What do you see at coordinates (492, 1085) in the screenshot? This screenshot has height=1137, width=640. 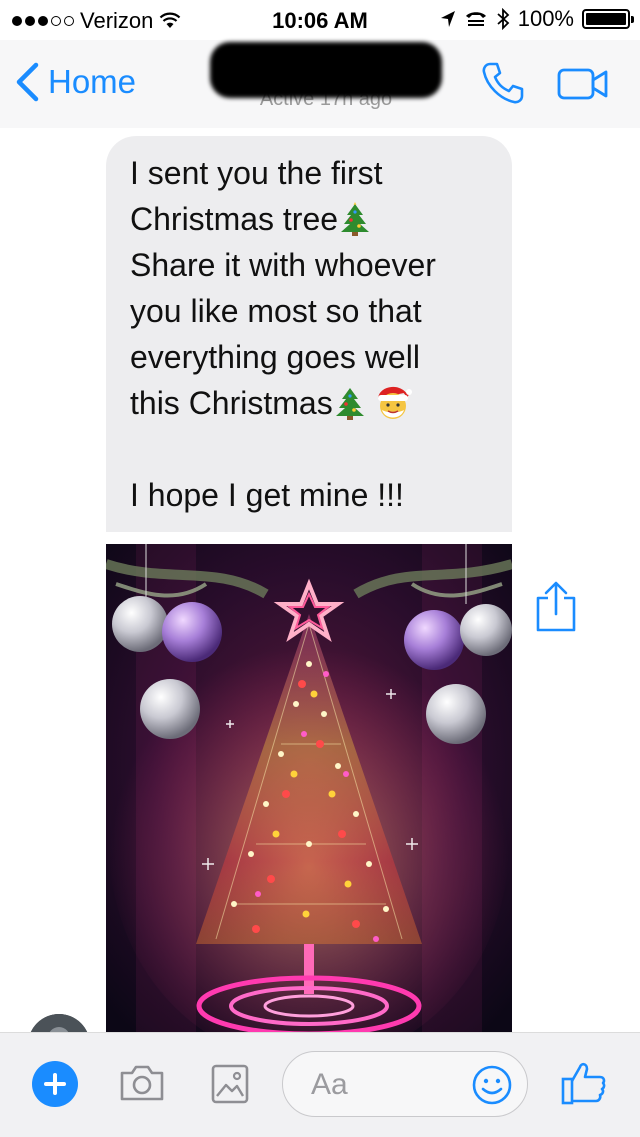 I see `smiley-icon` at bounding box center [492, 1085].